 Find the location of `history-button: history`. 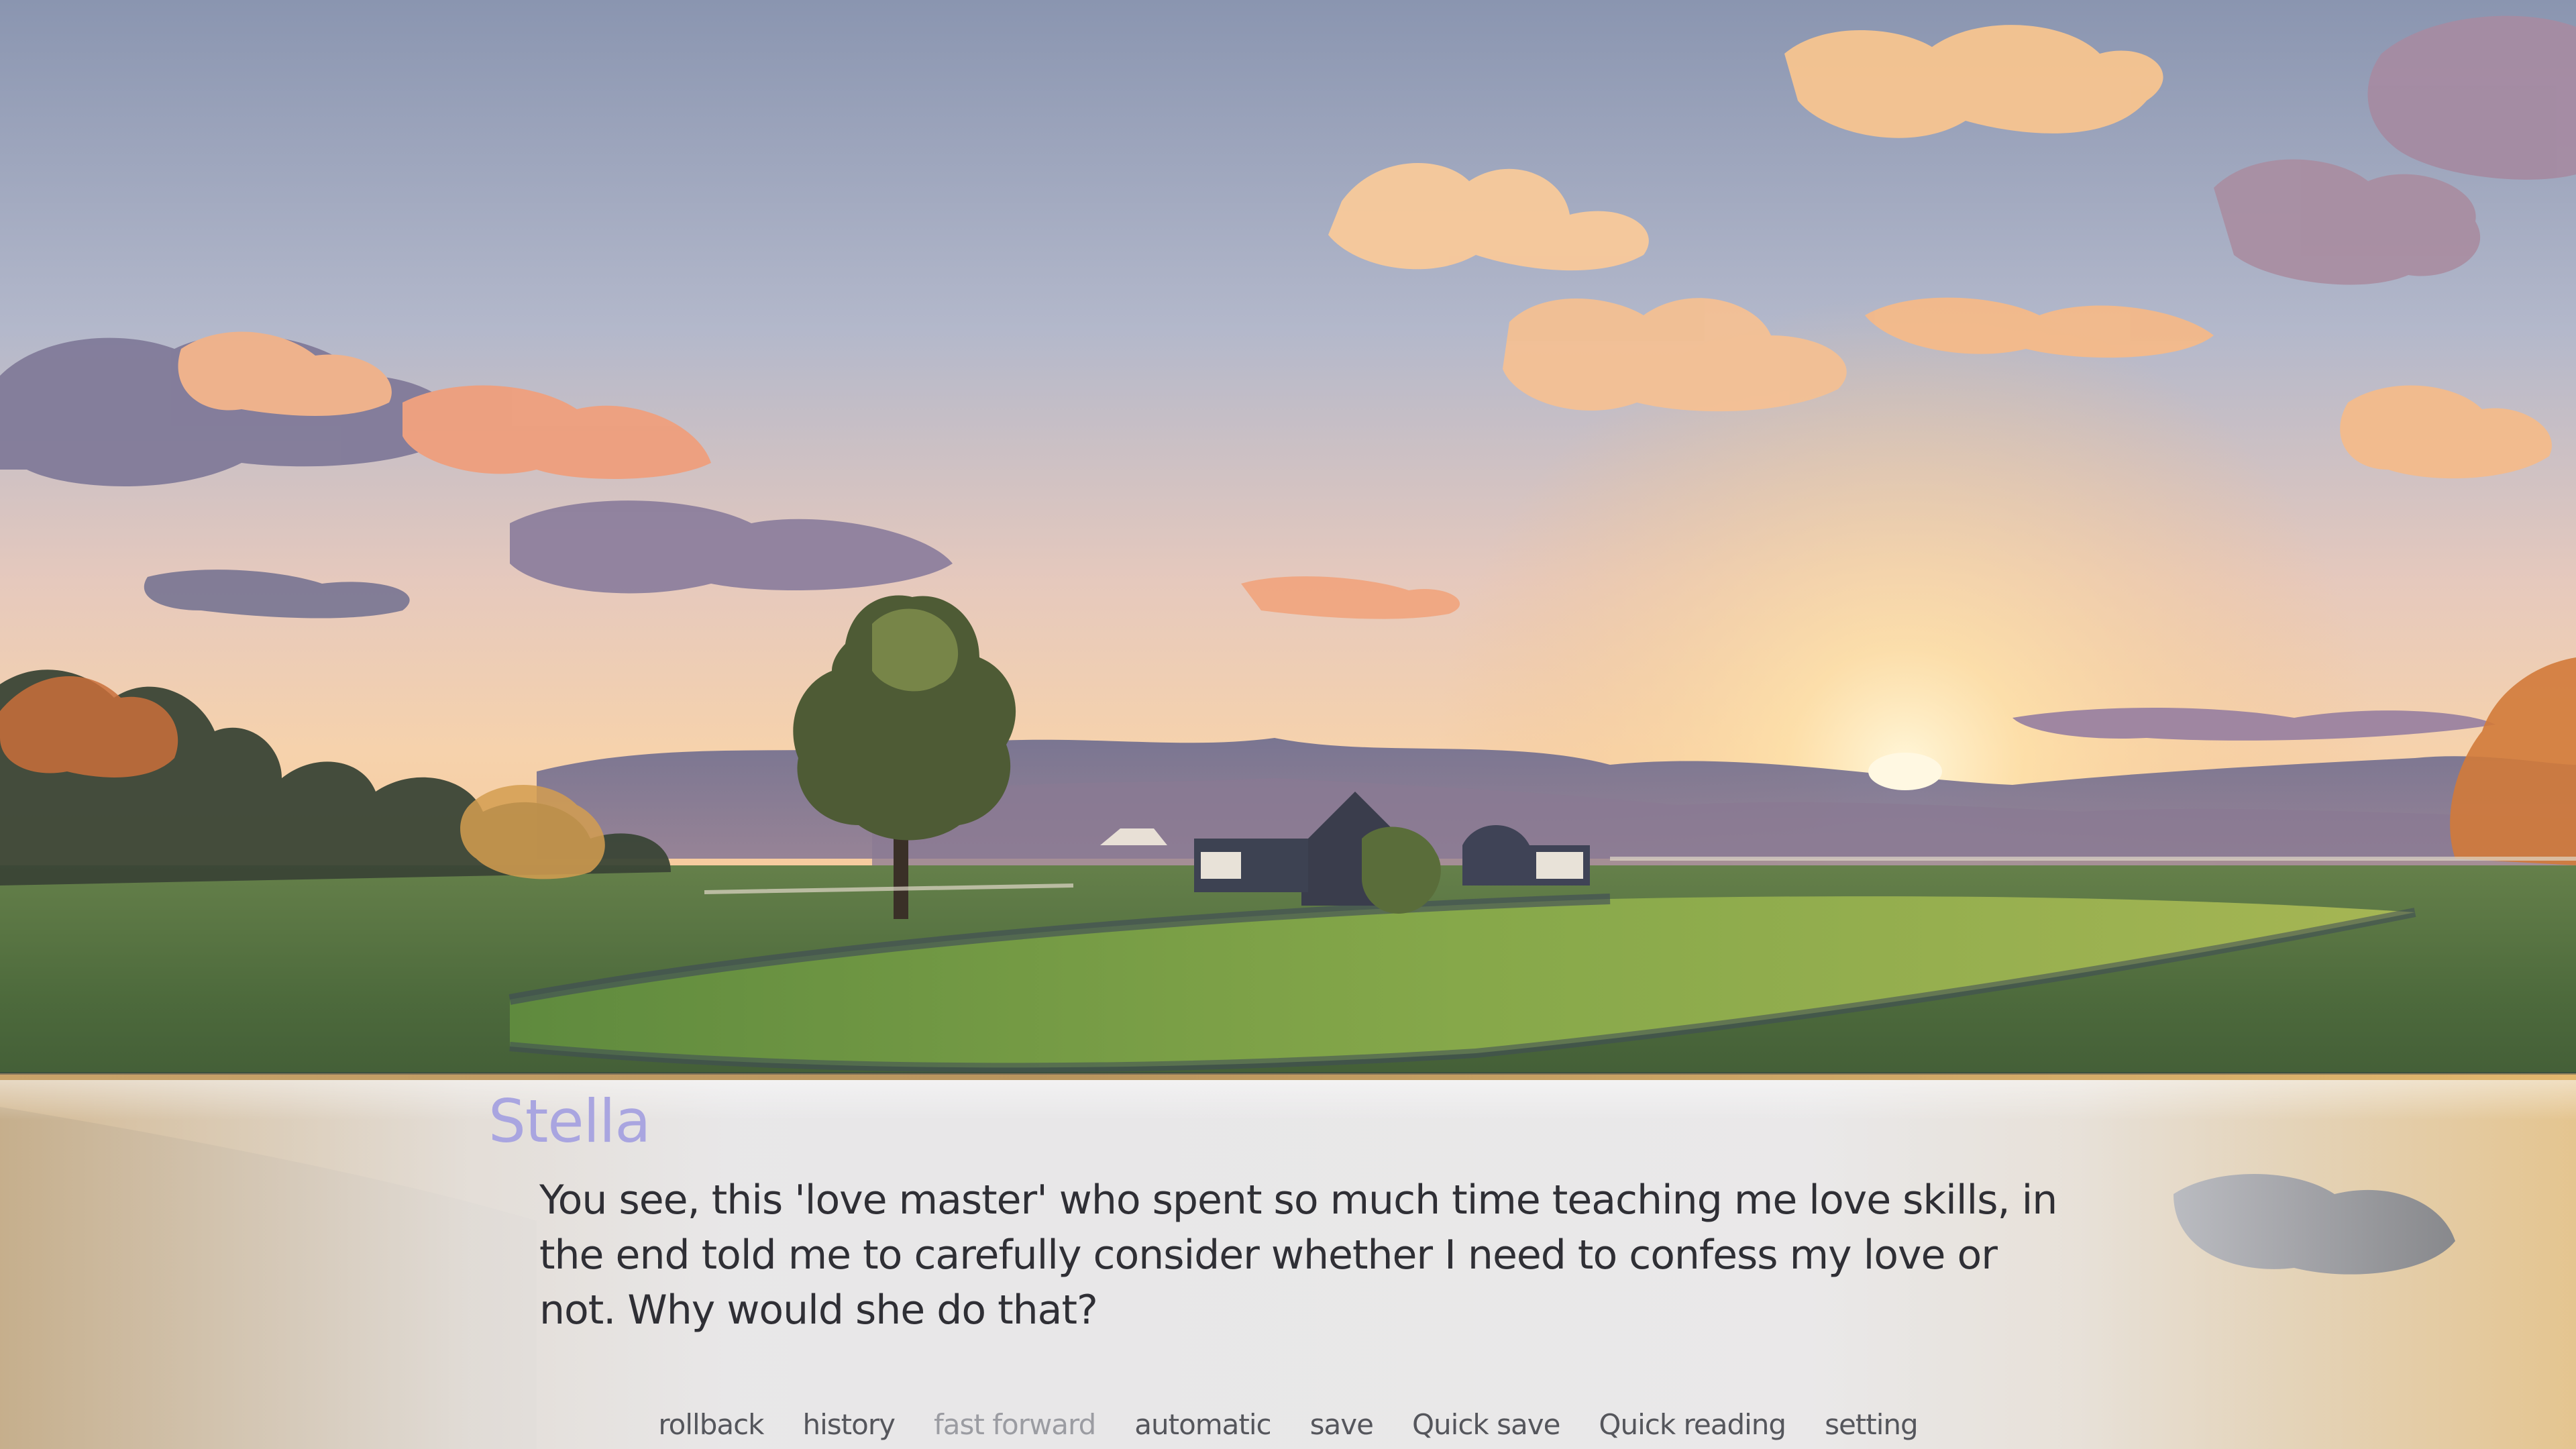

history-button: history is located at coordinates (849, 1426).